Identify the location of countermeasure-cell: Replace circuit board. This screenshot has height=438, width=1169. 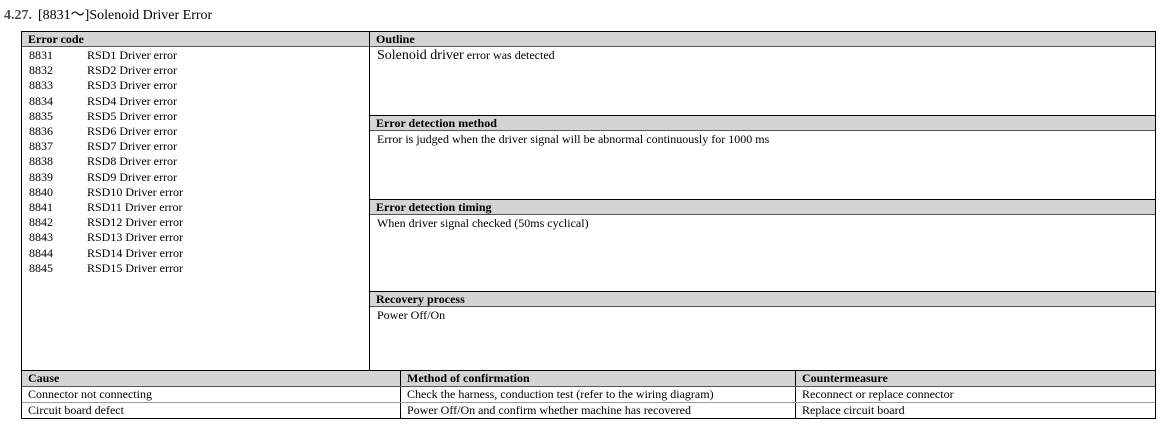
(853, 410).